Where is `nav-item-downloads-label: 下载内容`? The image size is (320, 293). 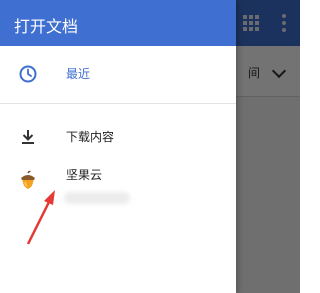 nav-item-downloads-label: 下载内容 is located at coordinates (90, 137).